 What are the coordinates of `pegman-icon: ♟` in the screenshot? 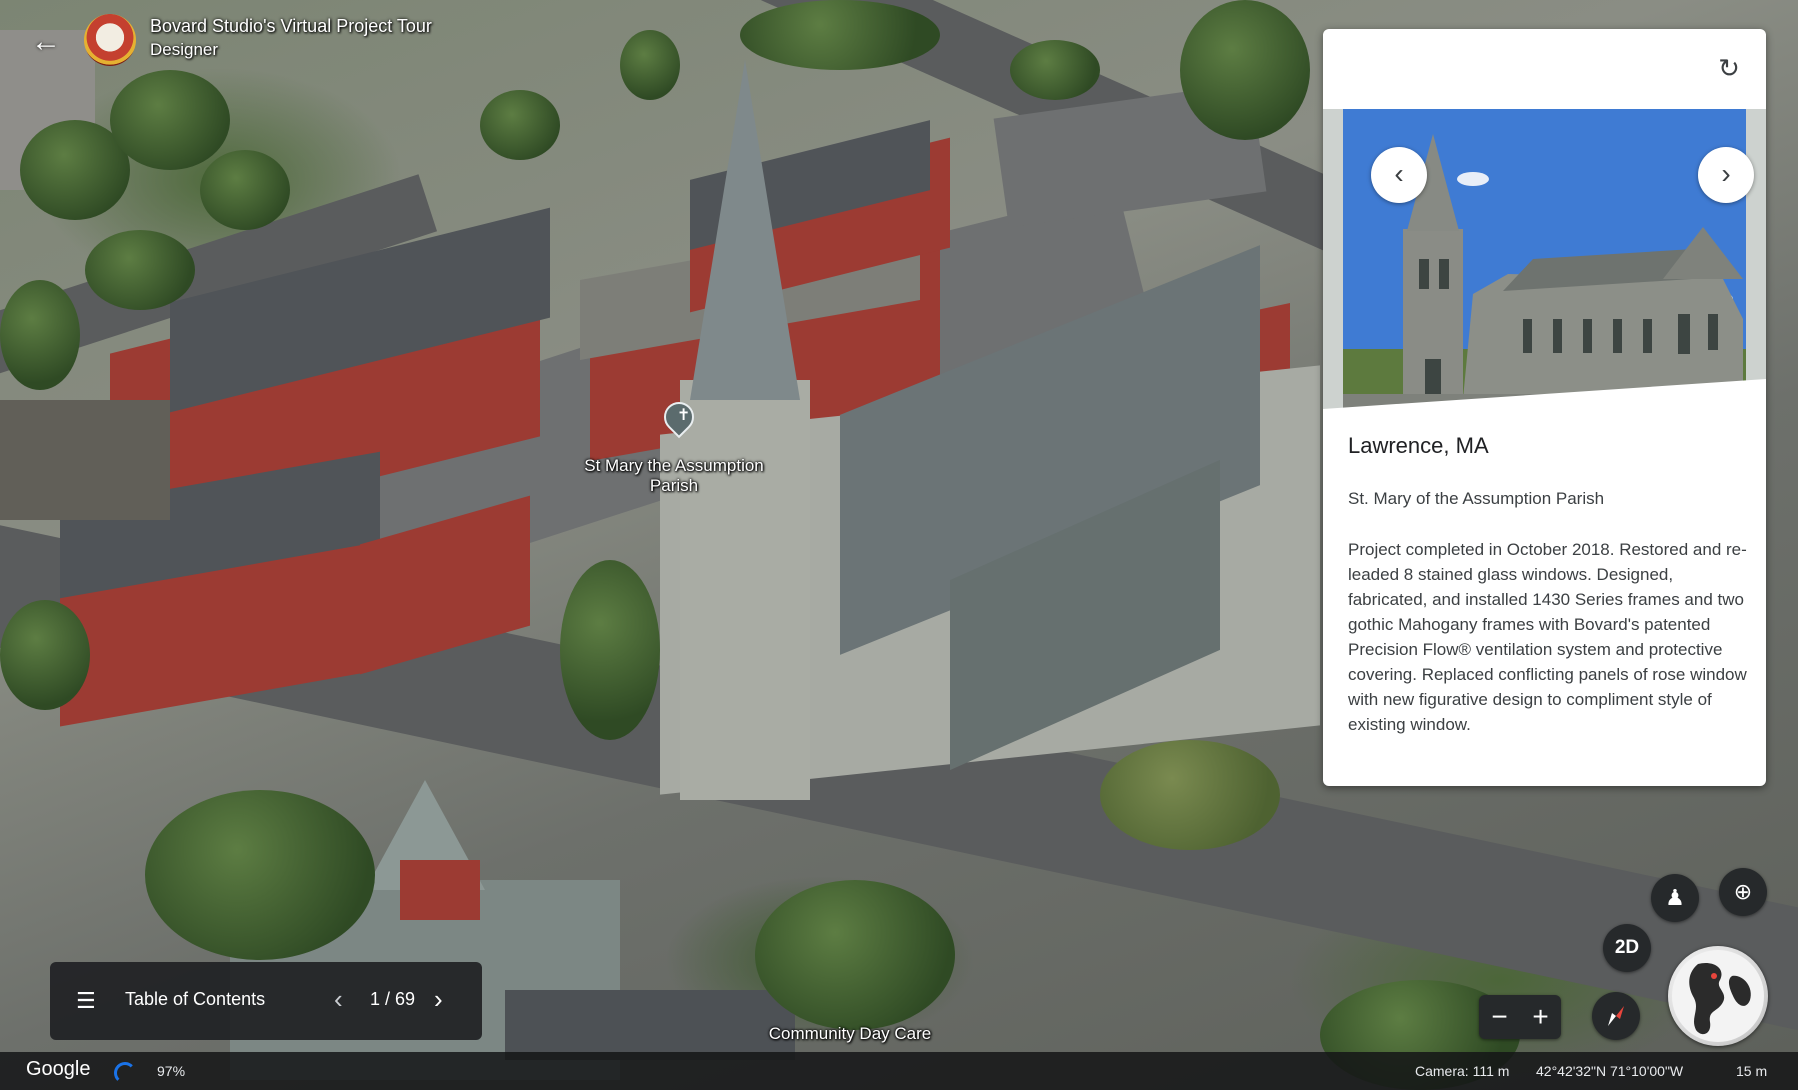 It's located at (1675, 897).